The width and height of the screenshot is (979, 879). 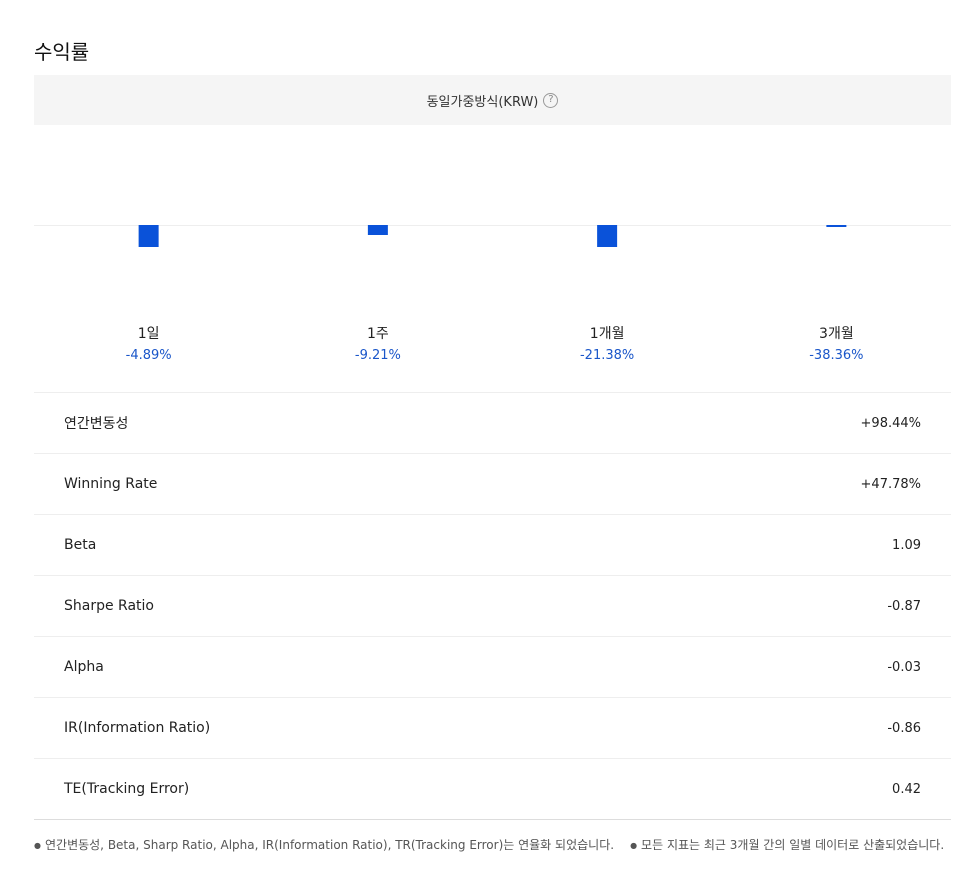 I want to click on period-item: 1개월 -21.38%, so click(x=607, y=344).